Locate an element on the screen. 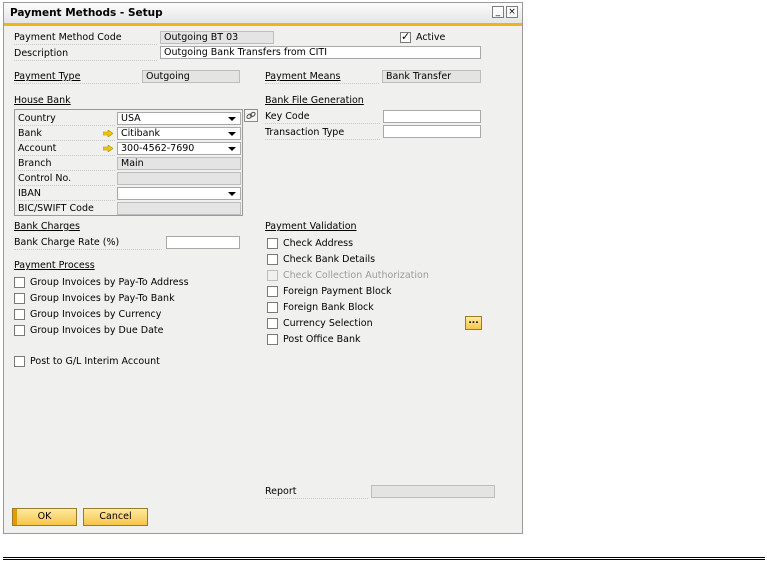 The image size is (767, 563). bank-charges-label: Bank Charges is located at coordinates (47, 226).